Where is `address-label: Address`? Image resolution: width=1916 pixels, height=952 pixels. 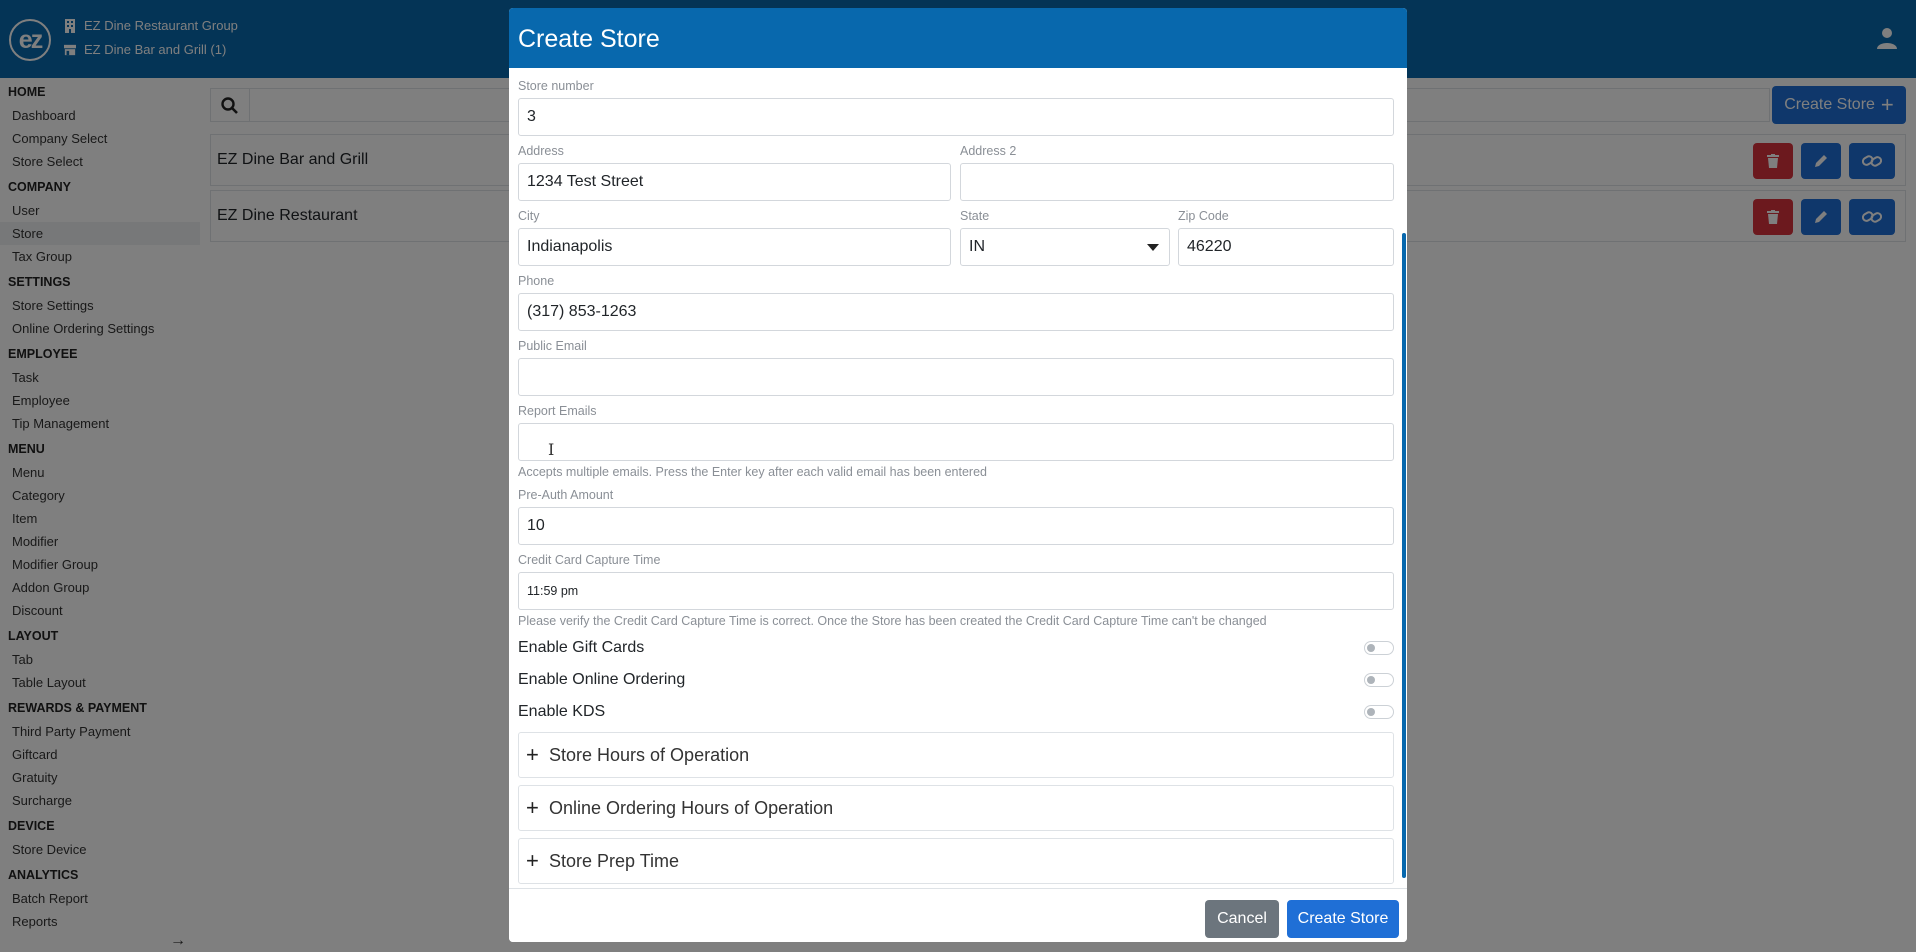
address-label: Address is located at coordinates (541, 151).